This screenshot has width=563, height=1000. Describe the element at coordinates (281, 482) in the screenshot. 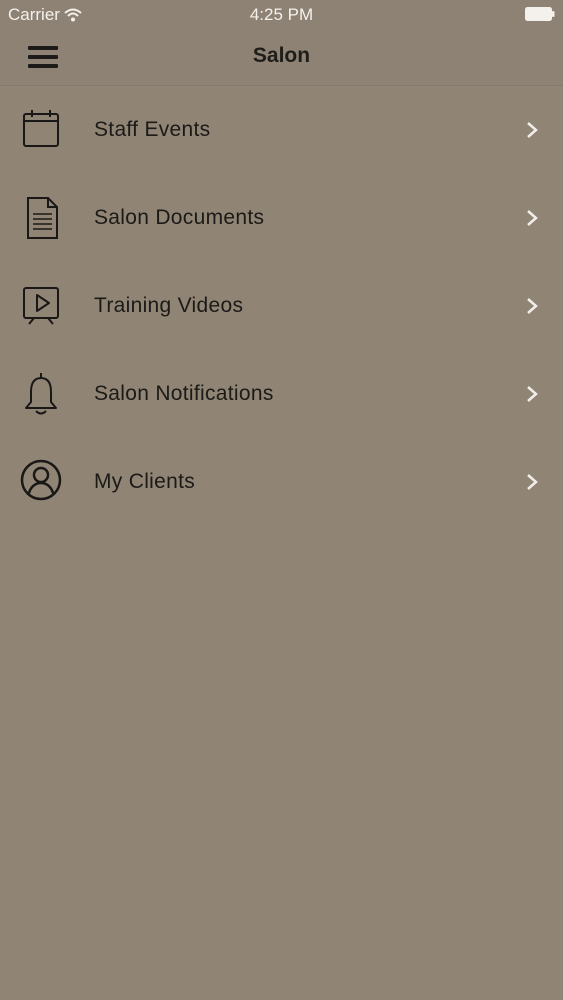

I see `menu-item-my-clients: My Clients` at that location.